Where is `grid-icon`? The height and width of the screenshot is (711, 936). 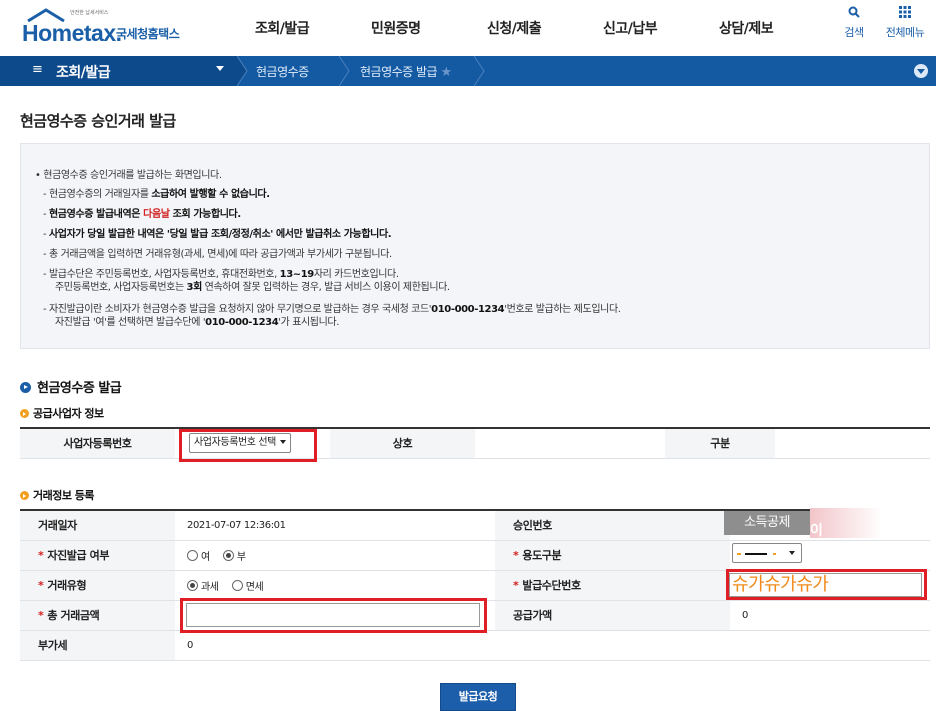
grid-icon is located at coordinates (905, 15).